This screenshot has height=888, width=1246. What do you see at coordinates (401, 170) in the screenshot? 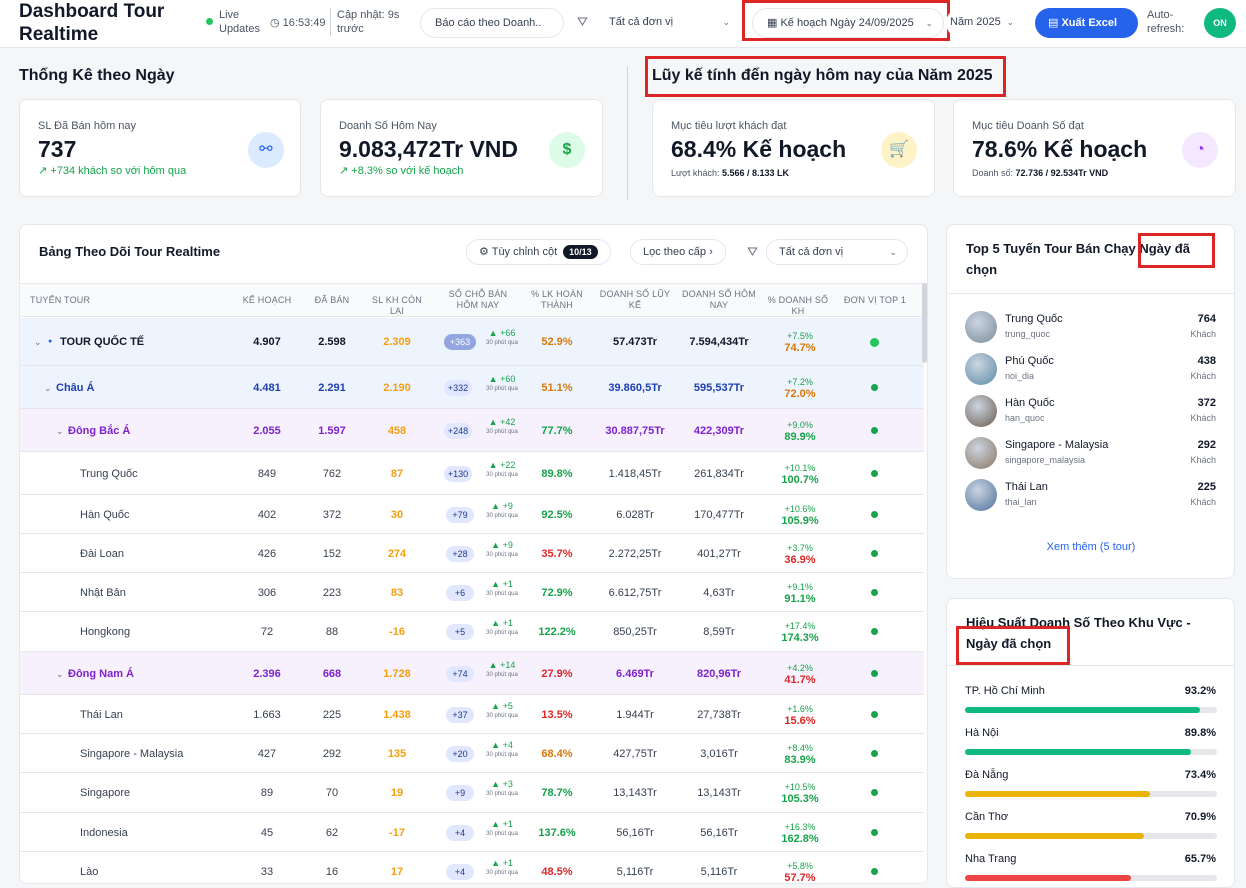
I see `card-trend: ↗ +8.3% so với kế hoạch` at bounding box center [401, 170].